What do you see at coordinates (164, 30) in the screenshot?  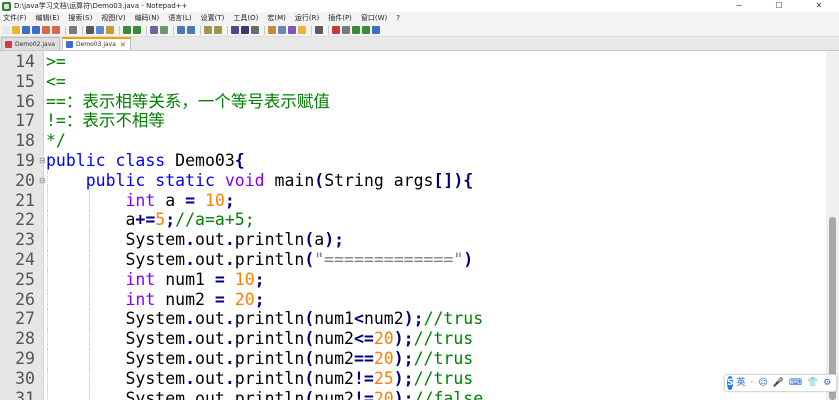 I see `replace-icon` at bounding box center [164, 30].